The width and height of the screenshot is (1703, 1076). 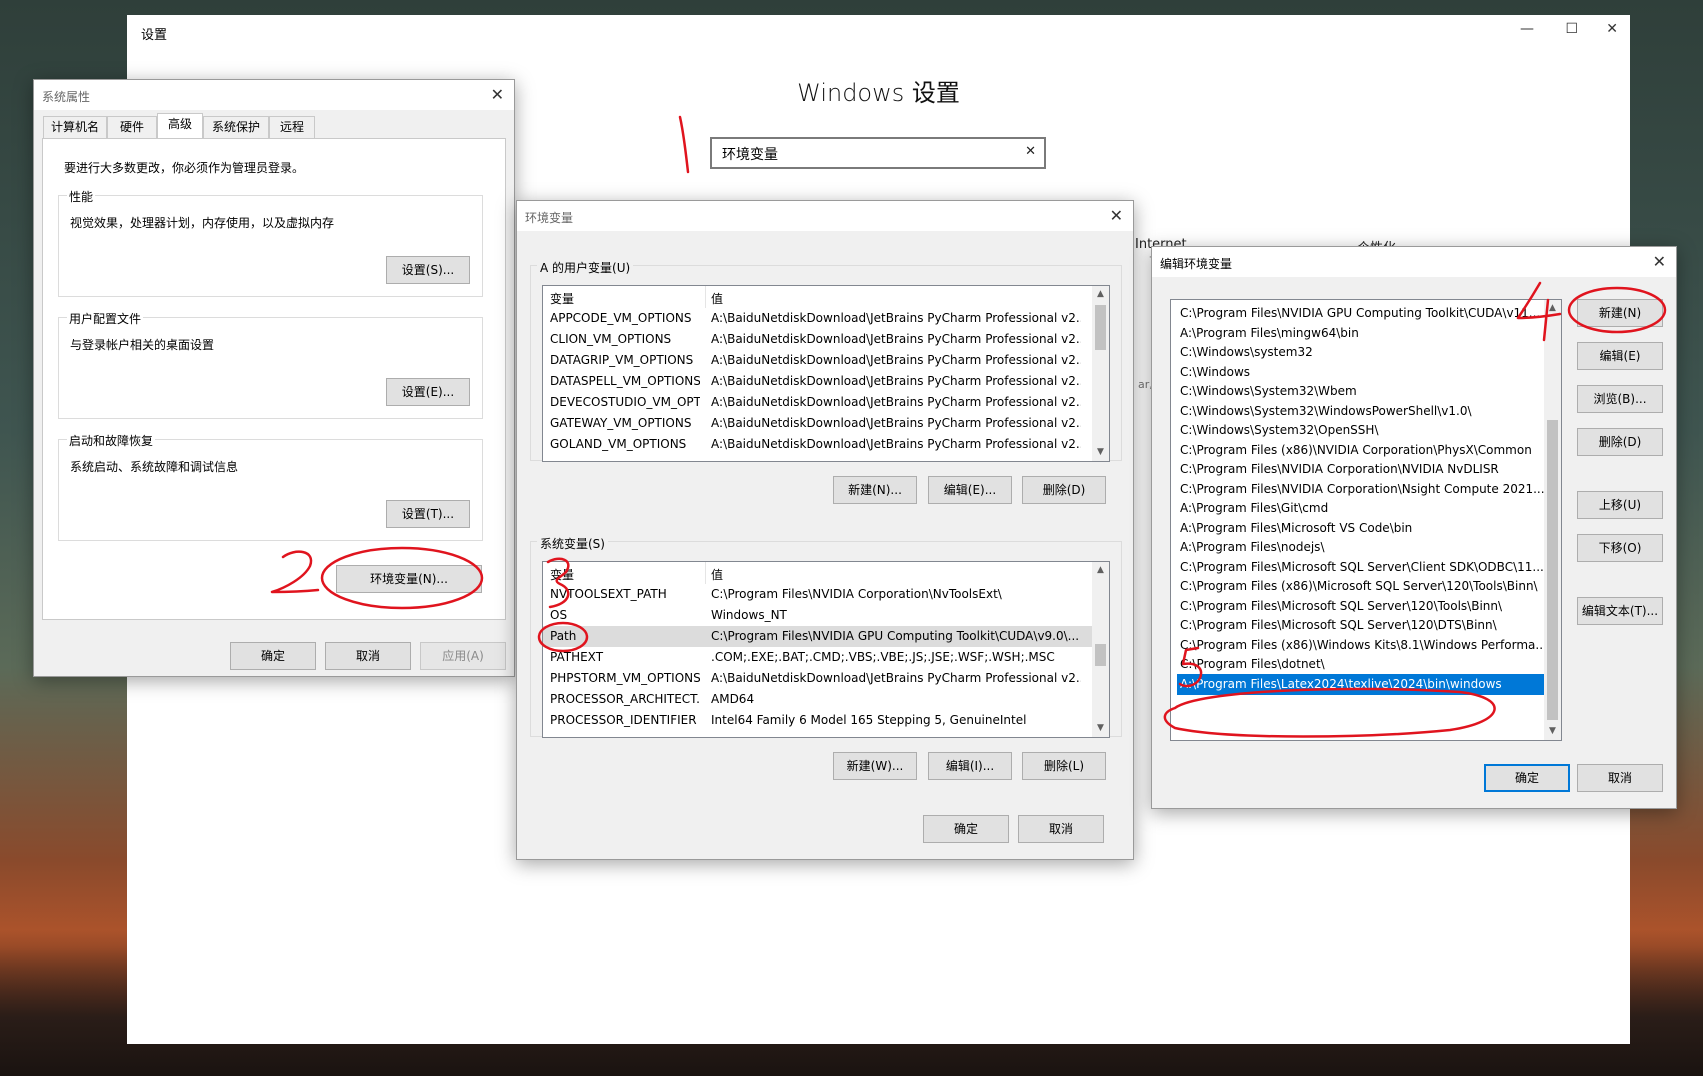 What do you see at coordinates (1617, 310) in the screenshot?
I see `annotation-circle-new` at bounding box center [1617, 310].